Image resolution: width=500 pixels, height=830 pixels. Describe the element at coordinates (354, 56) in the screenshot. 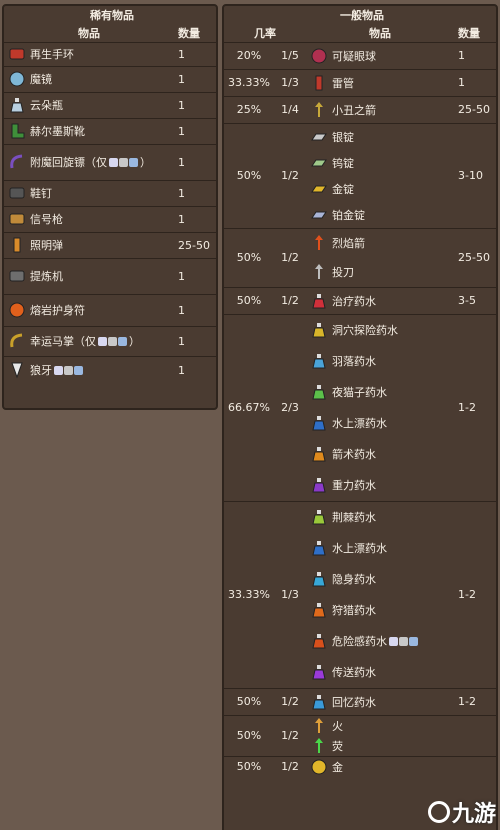

I see `common-item-name: 可疑眼球` at that location.